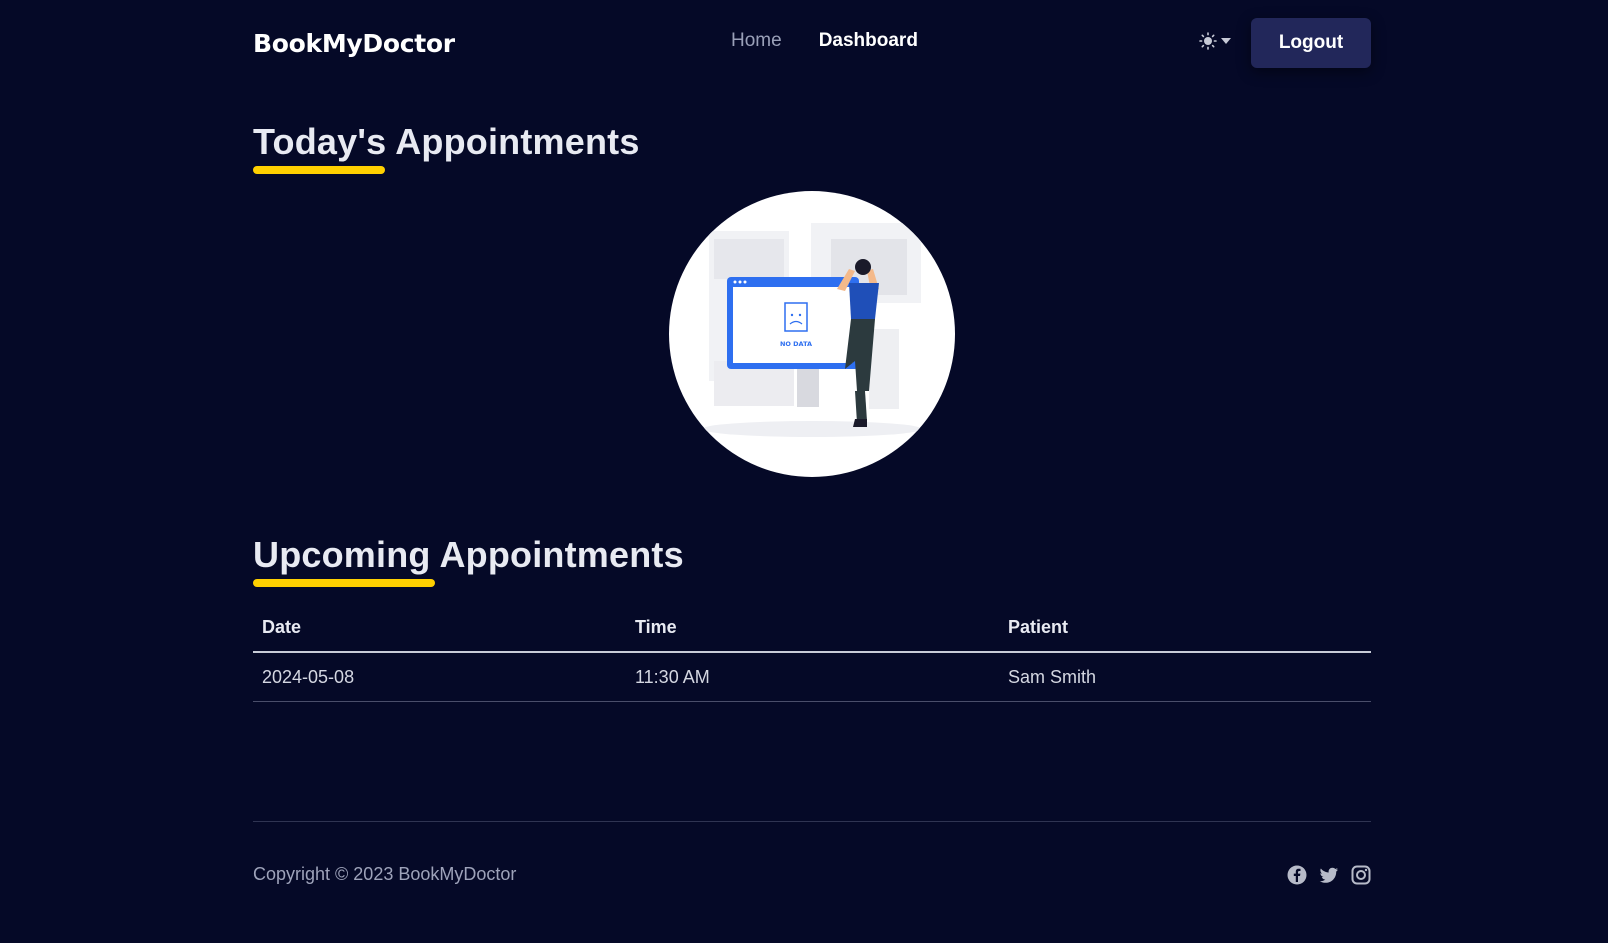 Image resolution: width=1608 pixels, height=943 pixels. What do you see at coordinates (812, 821) in the screenshot?
I see `footer-divider` at bounding box center [812, 821].